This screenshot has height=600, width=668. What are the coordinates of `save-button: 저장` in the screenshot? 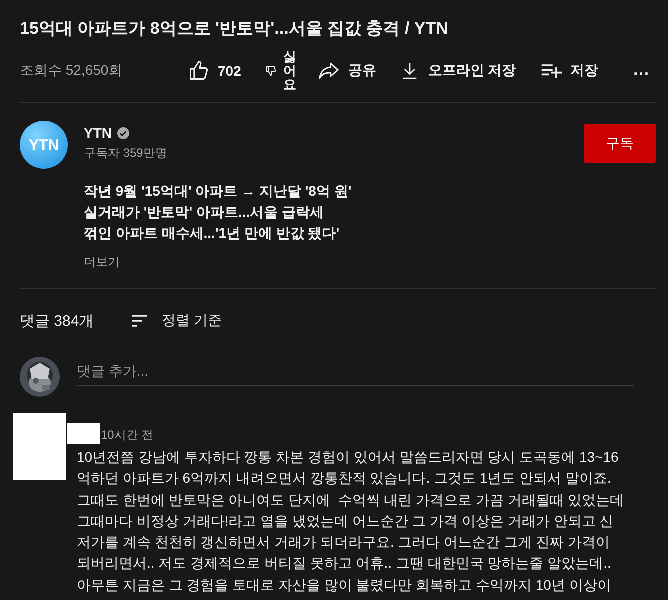 It's located at (569, 71).